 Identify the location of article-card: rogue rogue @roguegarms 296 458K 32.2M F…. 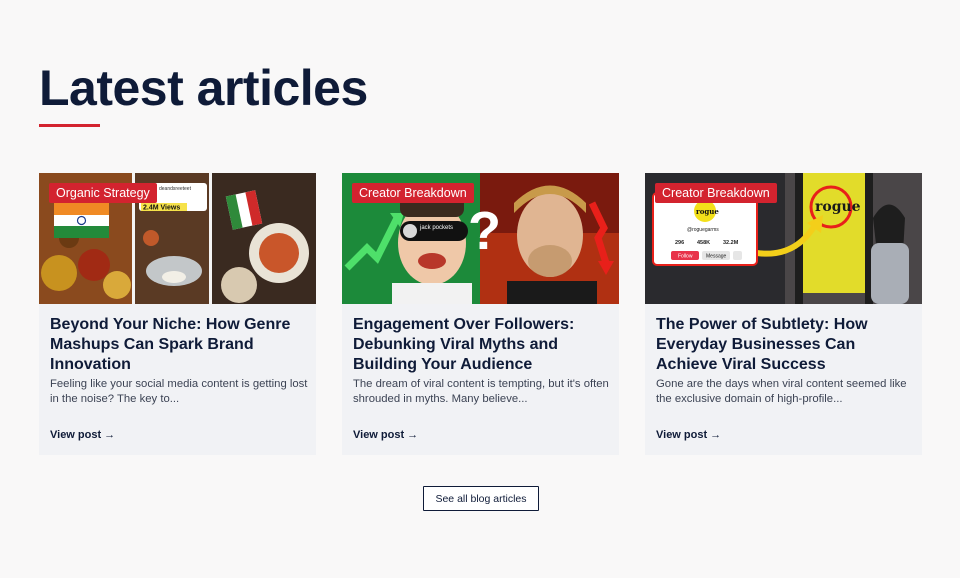
(783, 314).